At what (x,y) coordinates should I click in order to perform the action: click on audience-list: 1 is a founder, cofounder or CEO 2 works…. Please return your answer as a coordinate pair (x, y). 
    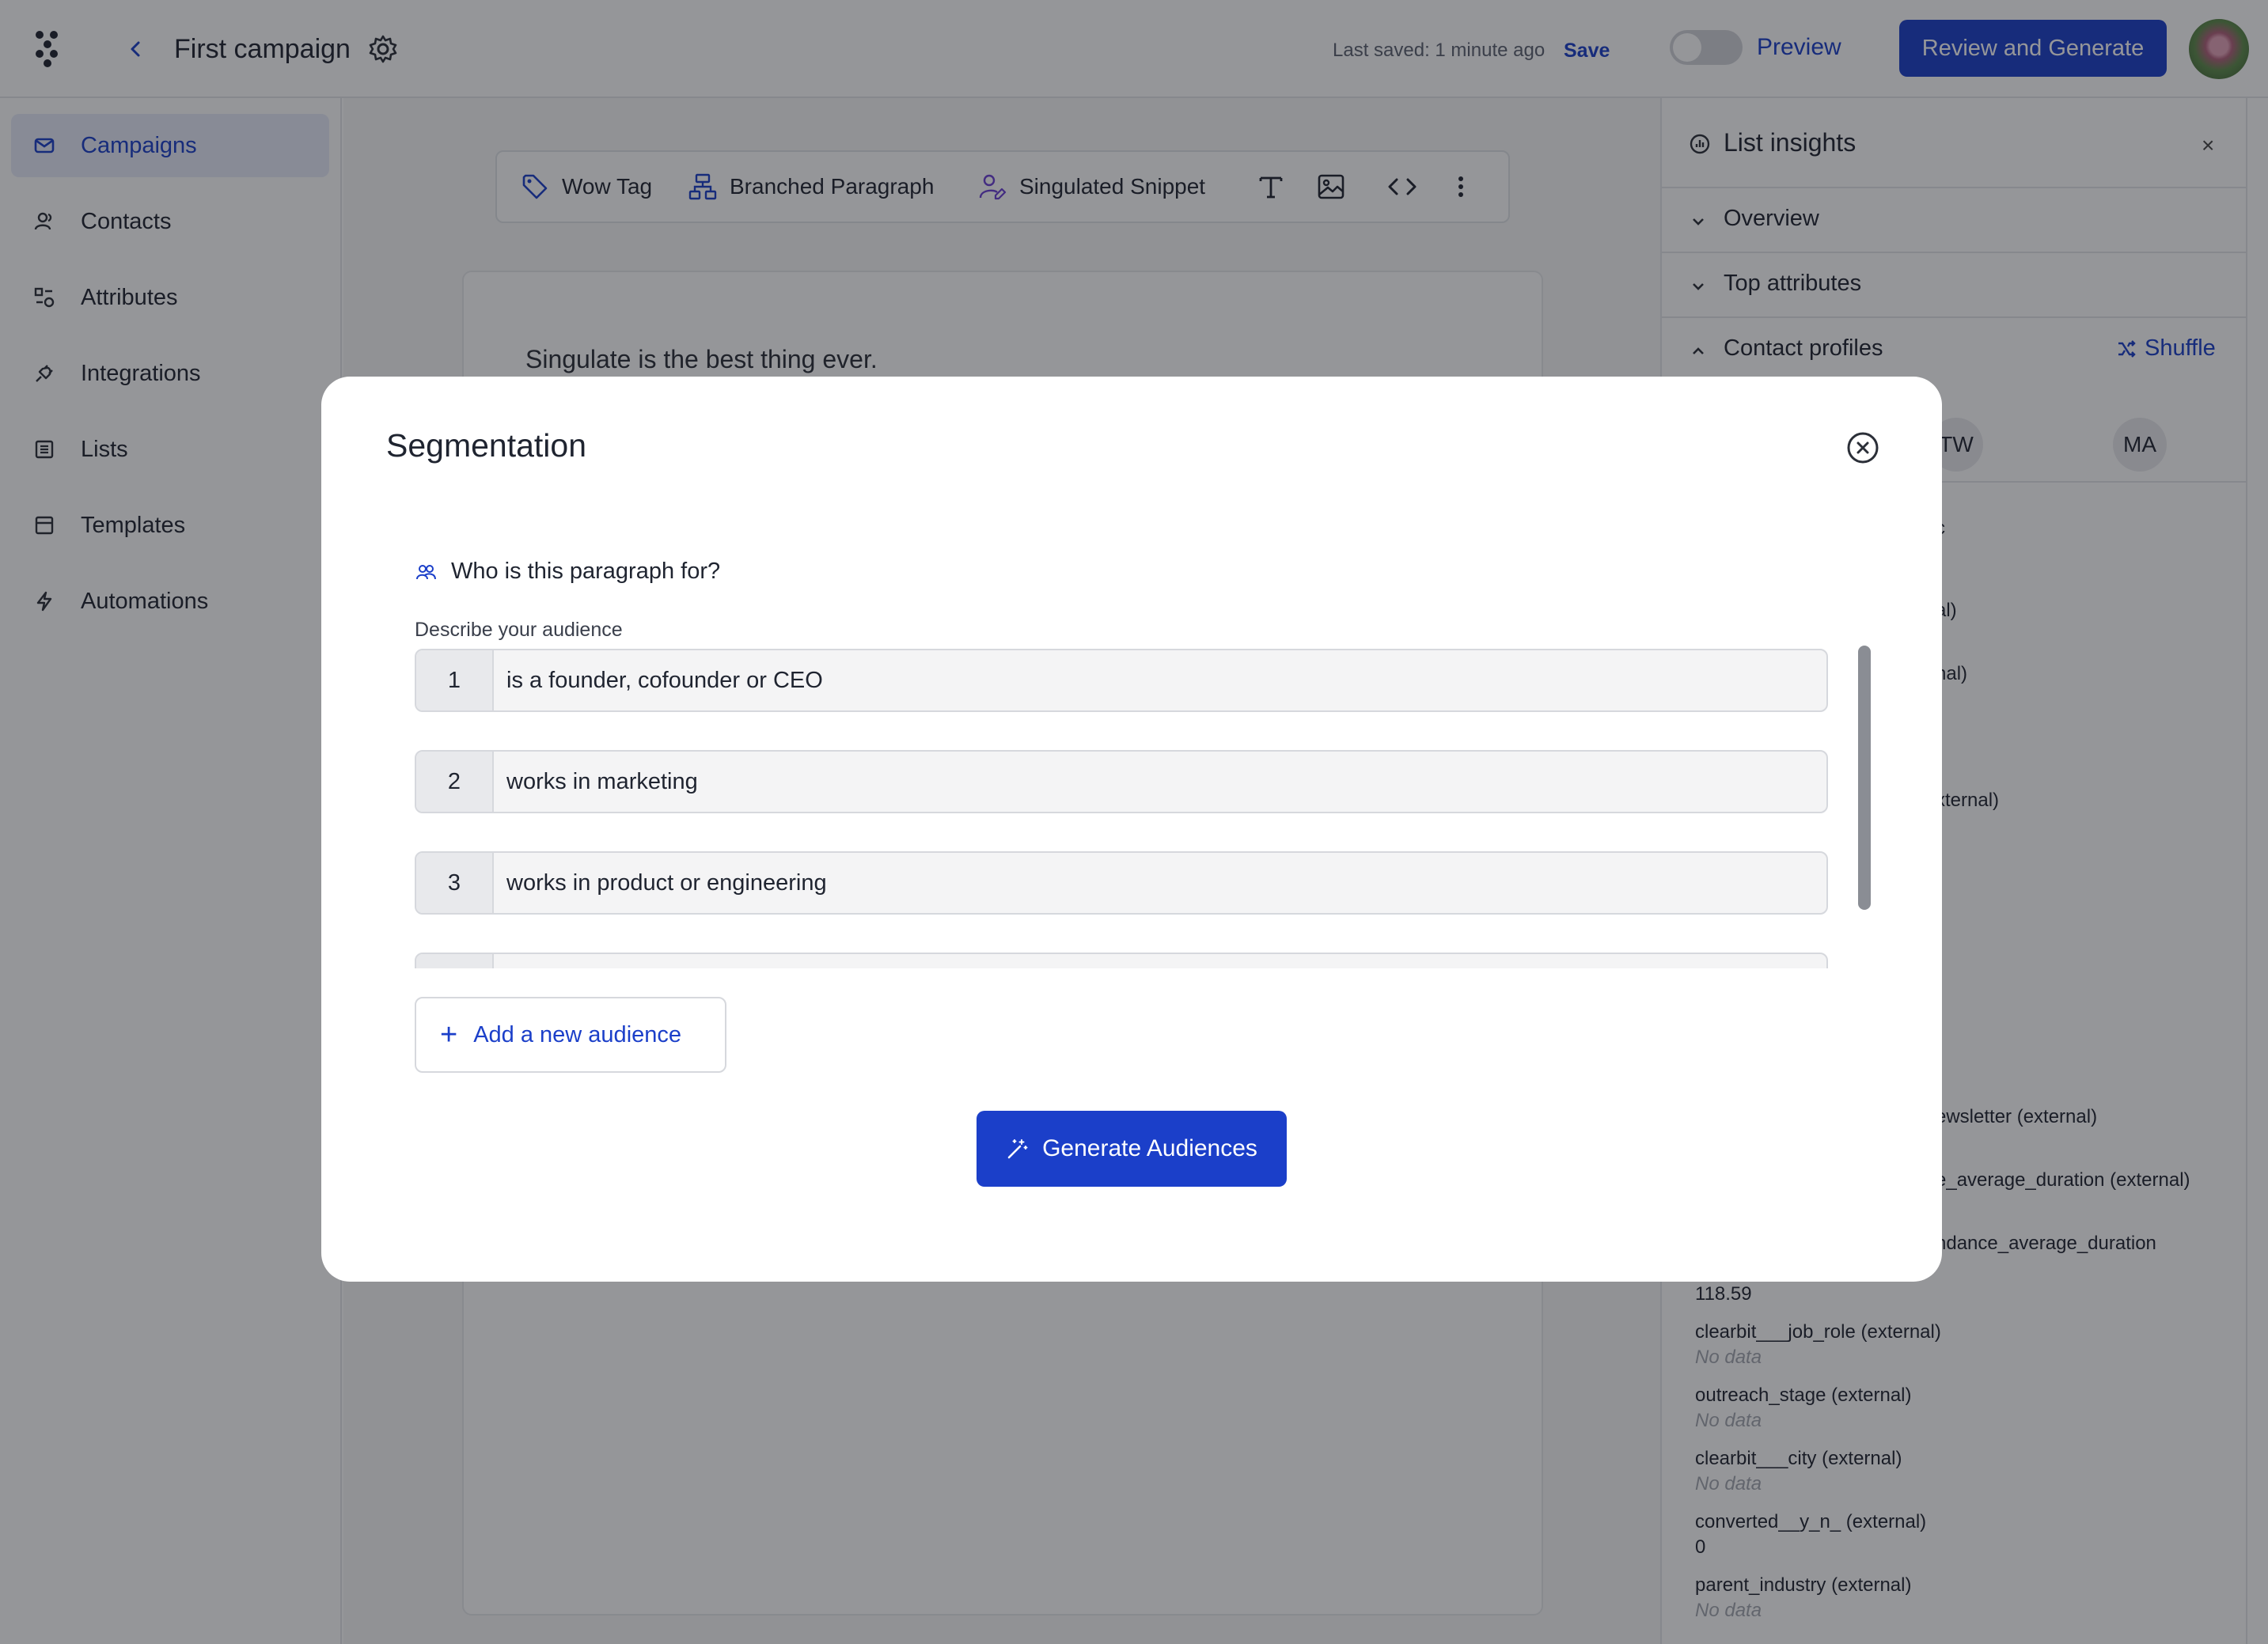
    Looking at the image, I should click on (1121, 808).